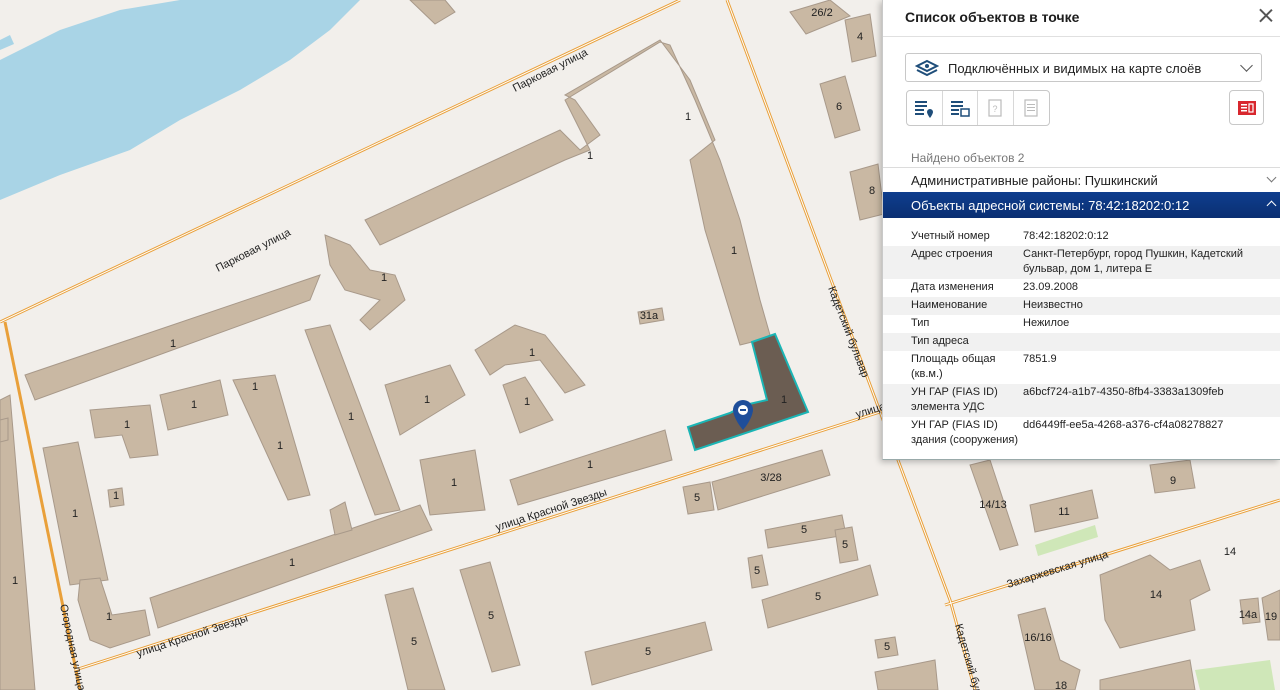  I want to click on report-icon, so click(1246, 107).